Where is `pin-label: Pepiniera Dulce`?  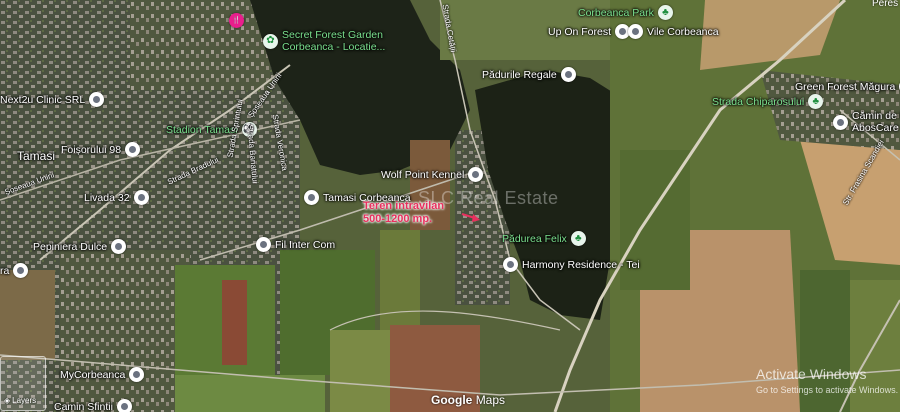 pin-label: Pepiniera Dulce is located at coordinates (70, 246).